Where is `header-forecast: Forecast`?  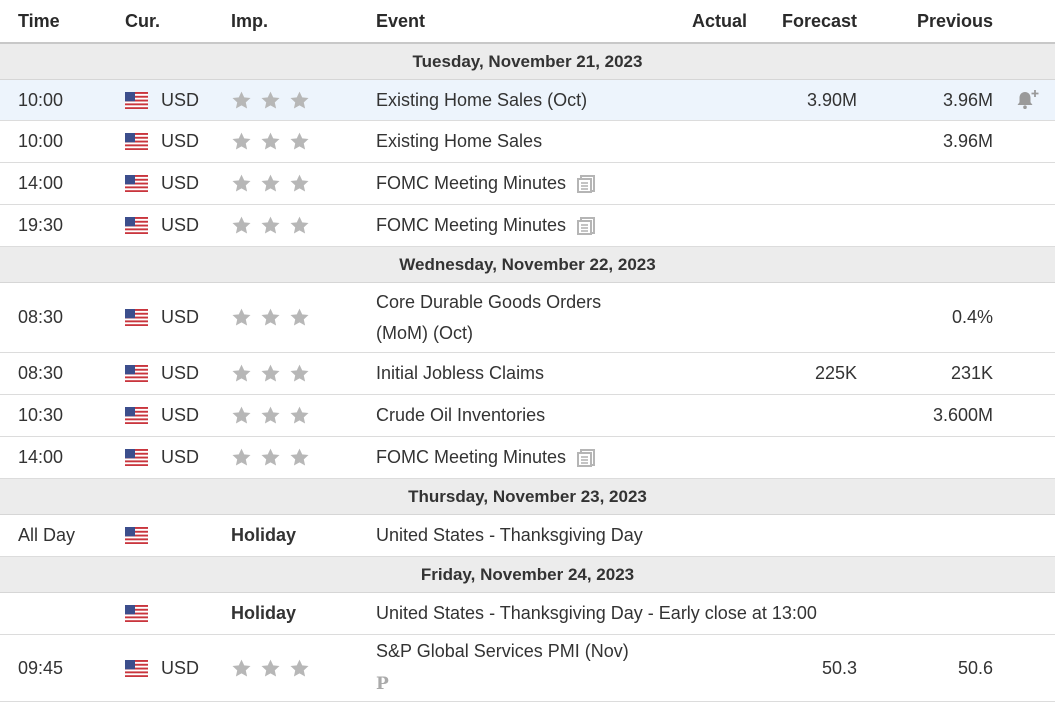
header-forecast: Forecast is located at coordinates (819, 21).